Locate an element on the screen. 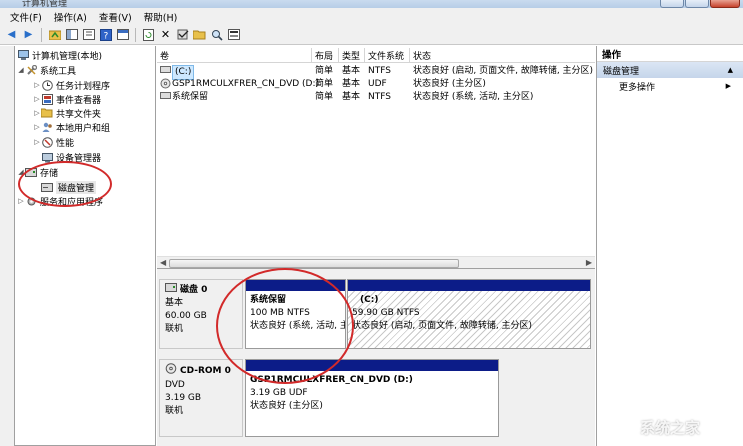  maximize-button is located at coordinates (697, 4).